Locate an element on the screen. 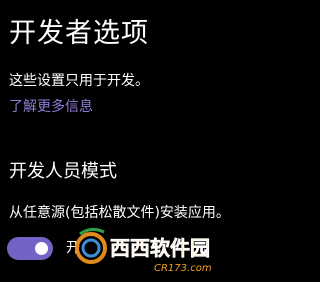 Image resolution: width=320 pixels, height=282 pixels. developer-mode-description: 从任意源(包括松散文件)安装应用。 is located at coordinates (119, 213).